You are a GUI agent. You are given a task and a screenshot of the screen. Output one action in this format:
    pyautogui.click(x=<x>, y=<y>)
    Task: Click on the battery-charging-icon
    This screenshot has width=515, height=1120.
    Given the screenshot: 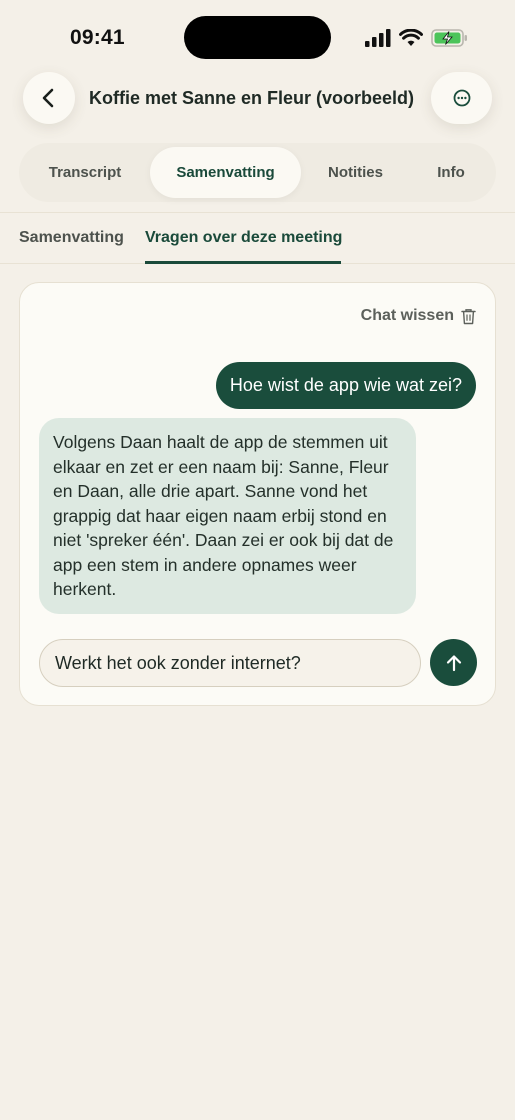 What is the action you would take?
    pyautogui.click(x=449, y=38)
    